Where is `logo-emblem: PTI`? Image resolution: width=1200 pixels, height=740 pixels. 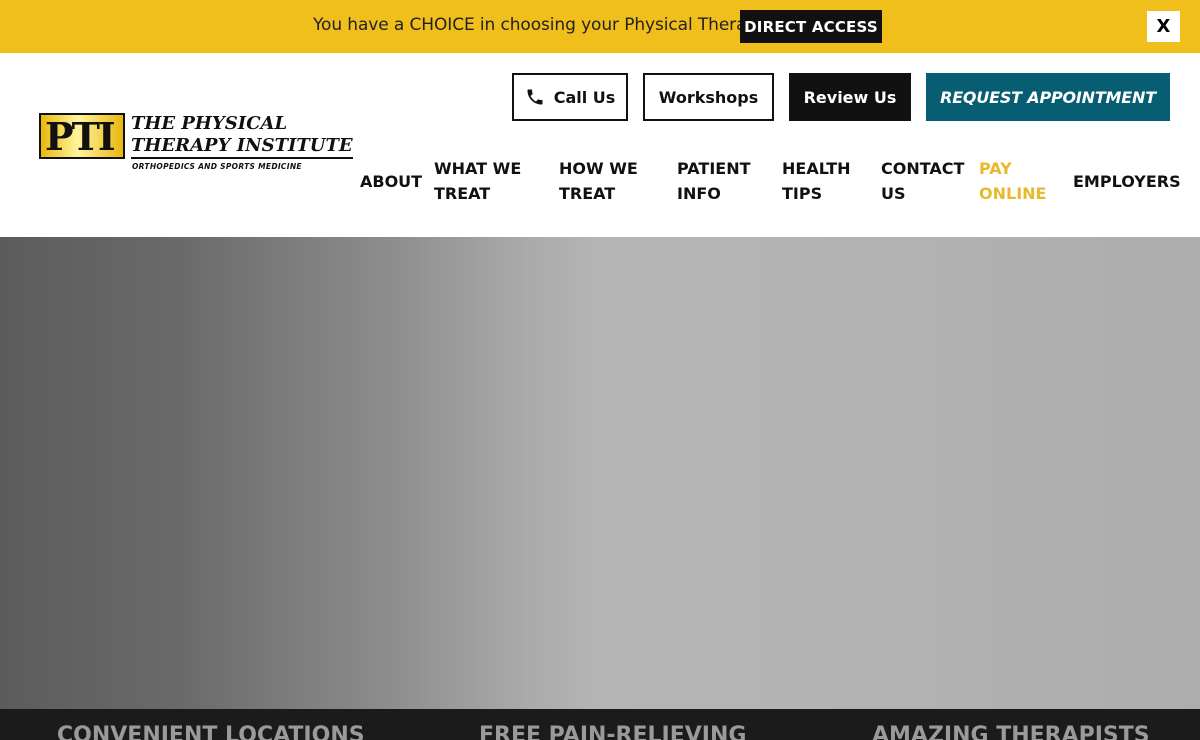
logo-emblem: PTI is located at coordinates (82, 136).